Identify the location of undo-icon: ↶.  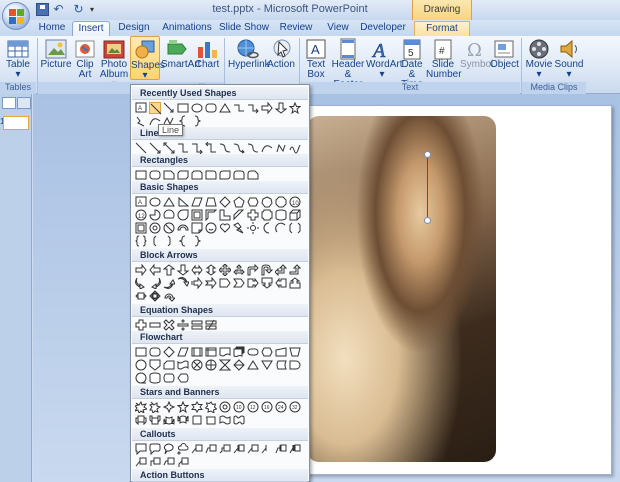
(58, 9).